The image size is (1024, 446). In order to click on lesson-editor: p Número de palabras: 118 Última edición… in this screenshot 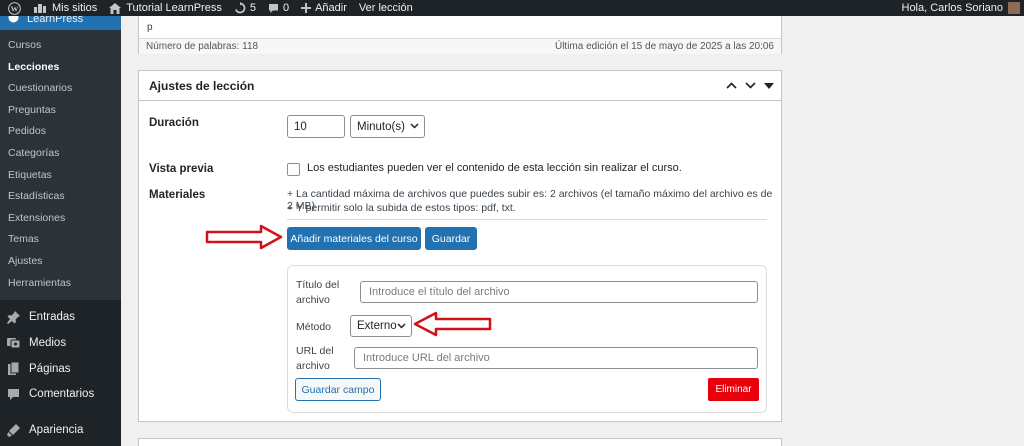, I will do `click(460, 35)`.